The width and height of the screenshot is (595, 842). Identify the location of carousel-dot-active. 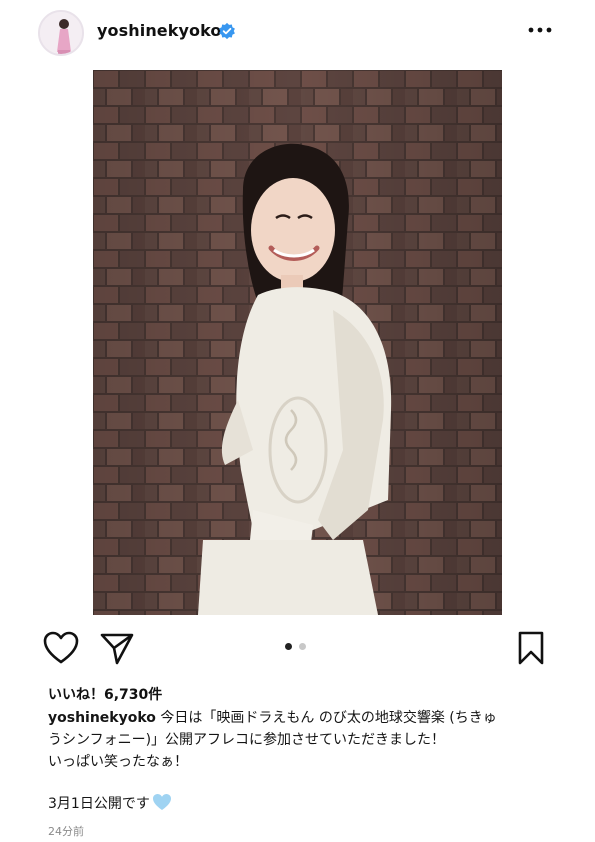
(288, 646).